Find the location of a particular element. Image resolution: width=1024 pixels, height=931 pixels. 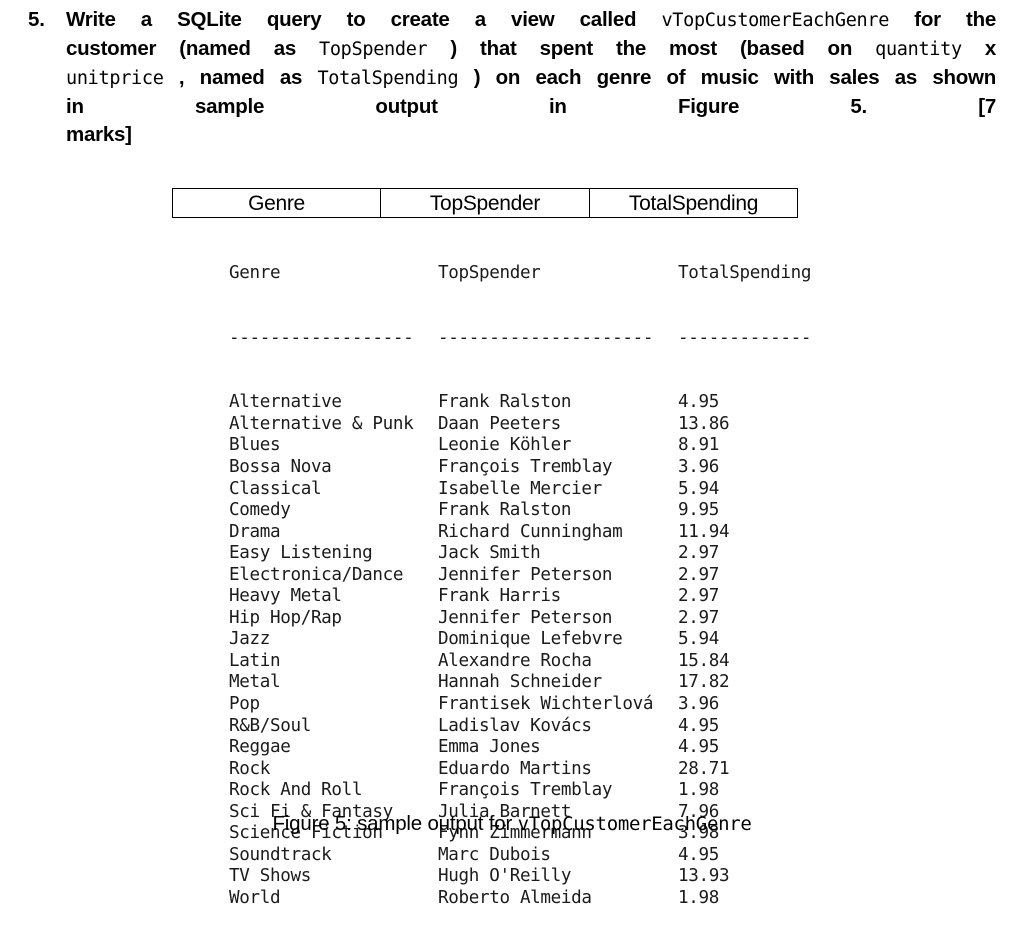

header-cell-genre: Genre is located at coordinates (277, 203).